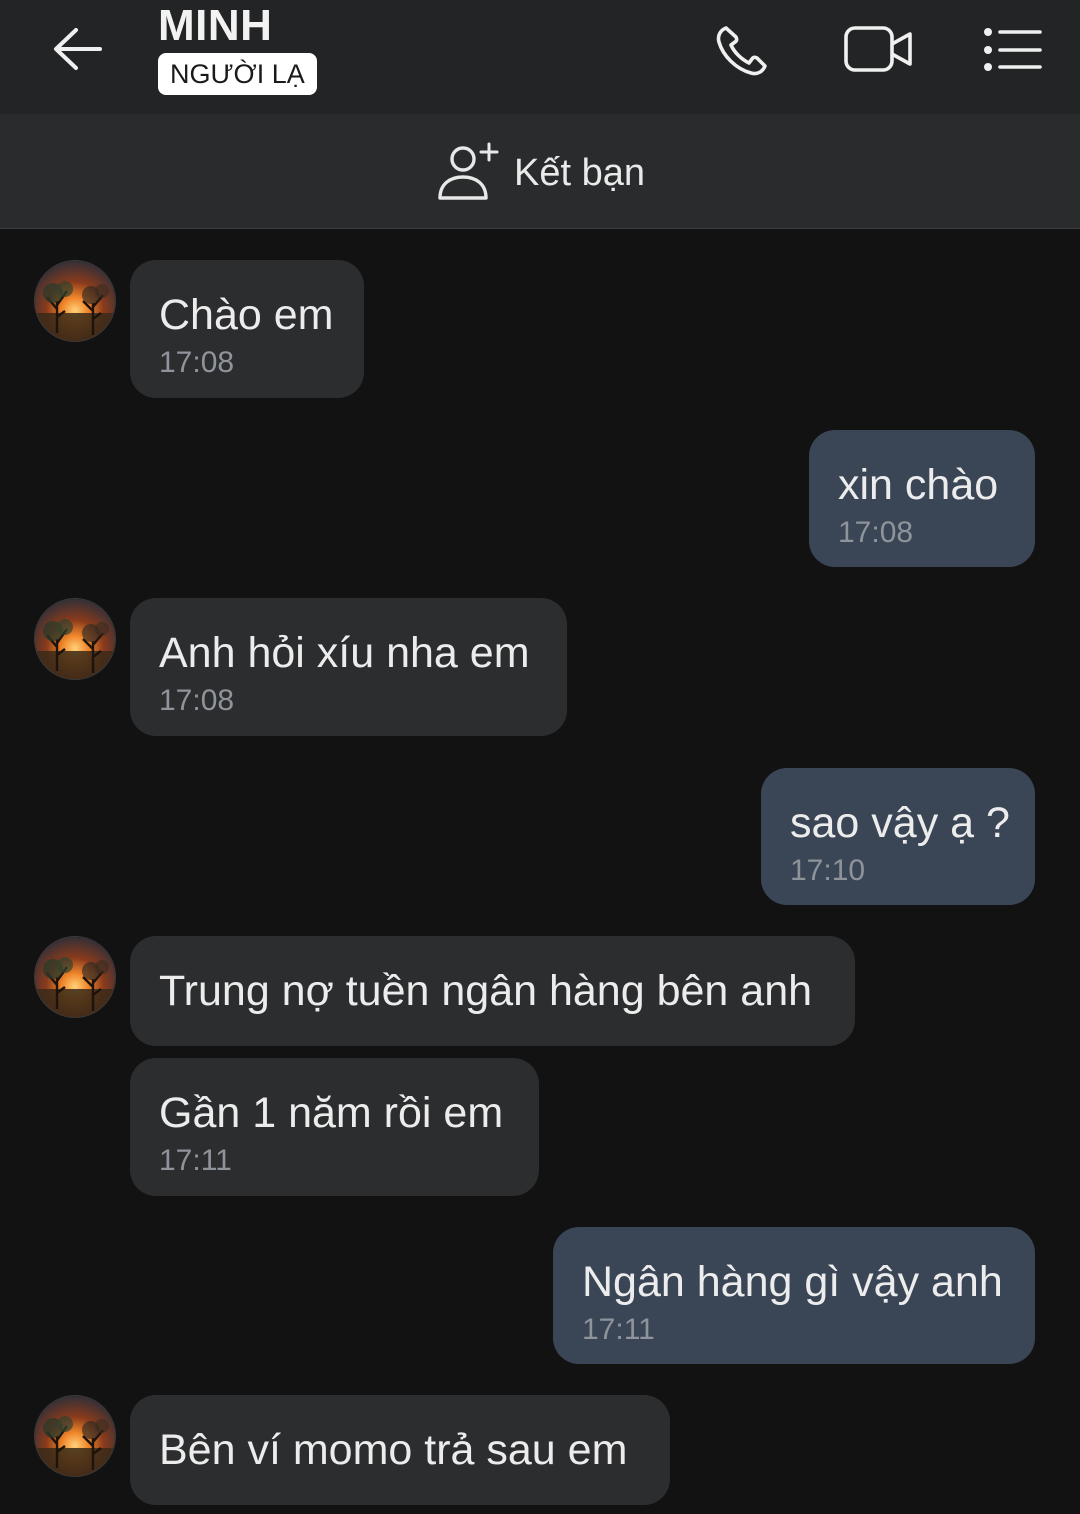 The width and height of the screenshot is (1080, 1514). Describe the element at coordinates (215, 25) in the screenshot. I see `contact-name: MINH` at that location.